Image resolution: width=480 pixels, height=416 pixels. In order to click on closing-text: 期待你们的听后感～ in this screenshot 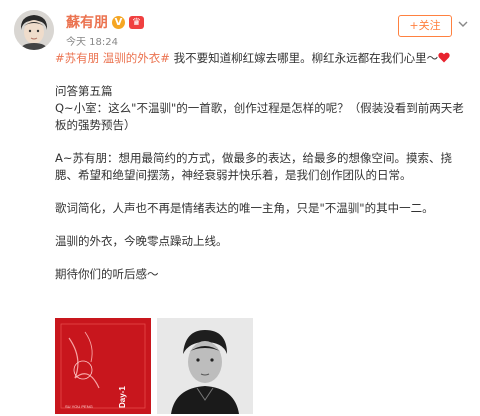, I will do `click(107, 274)`.